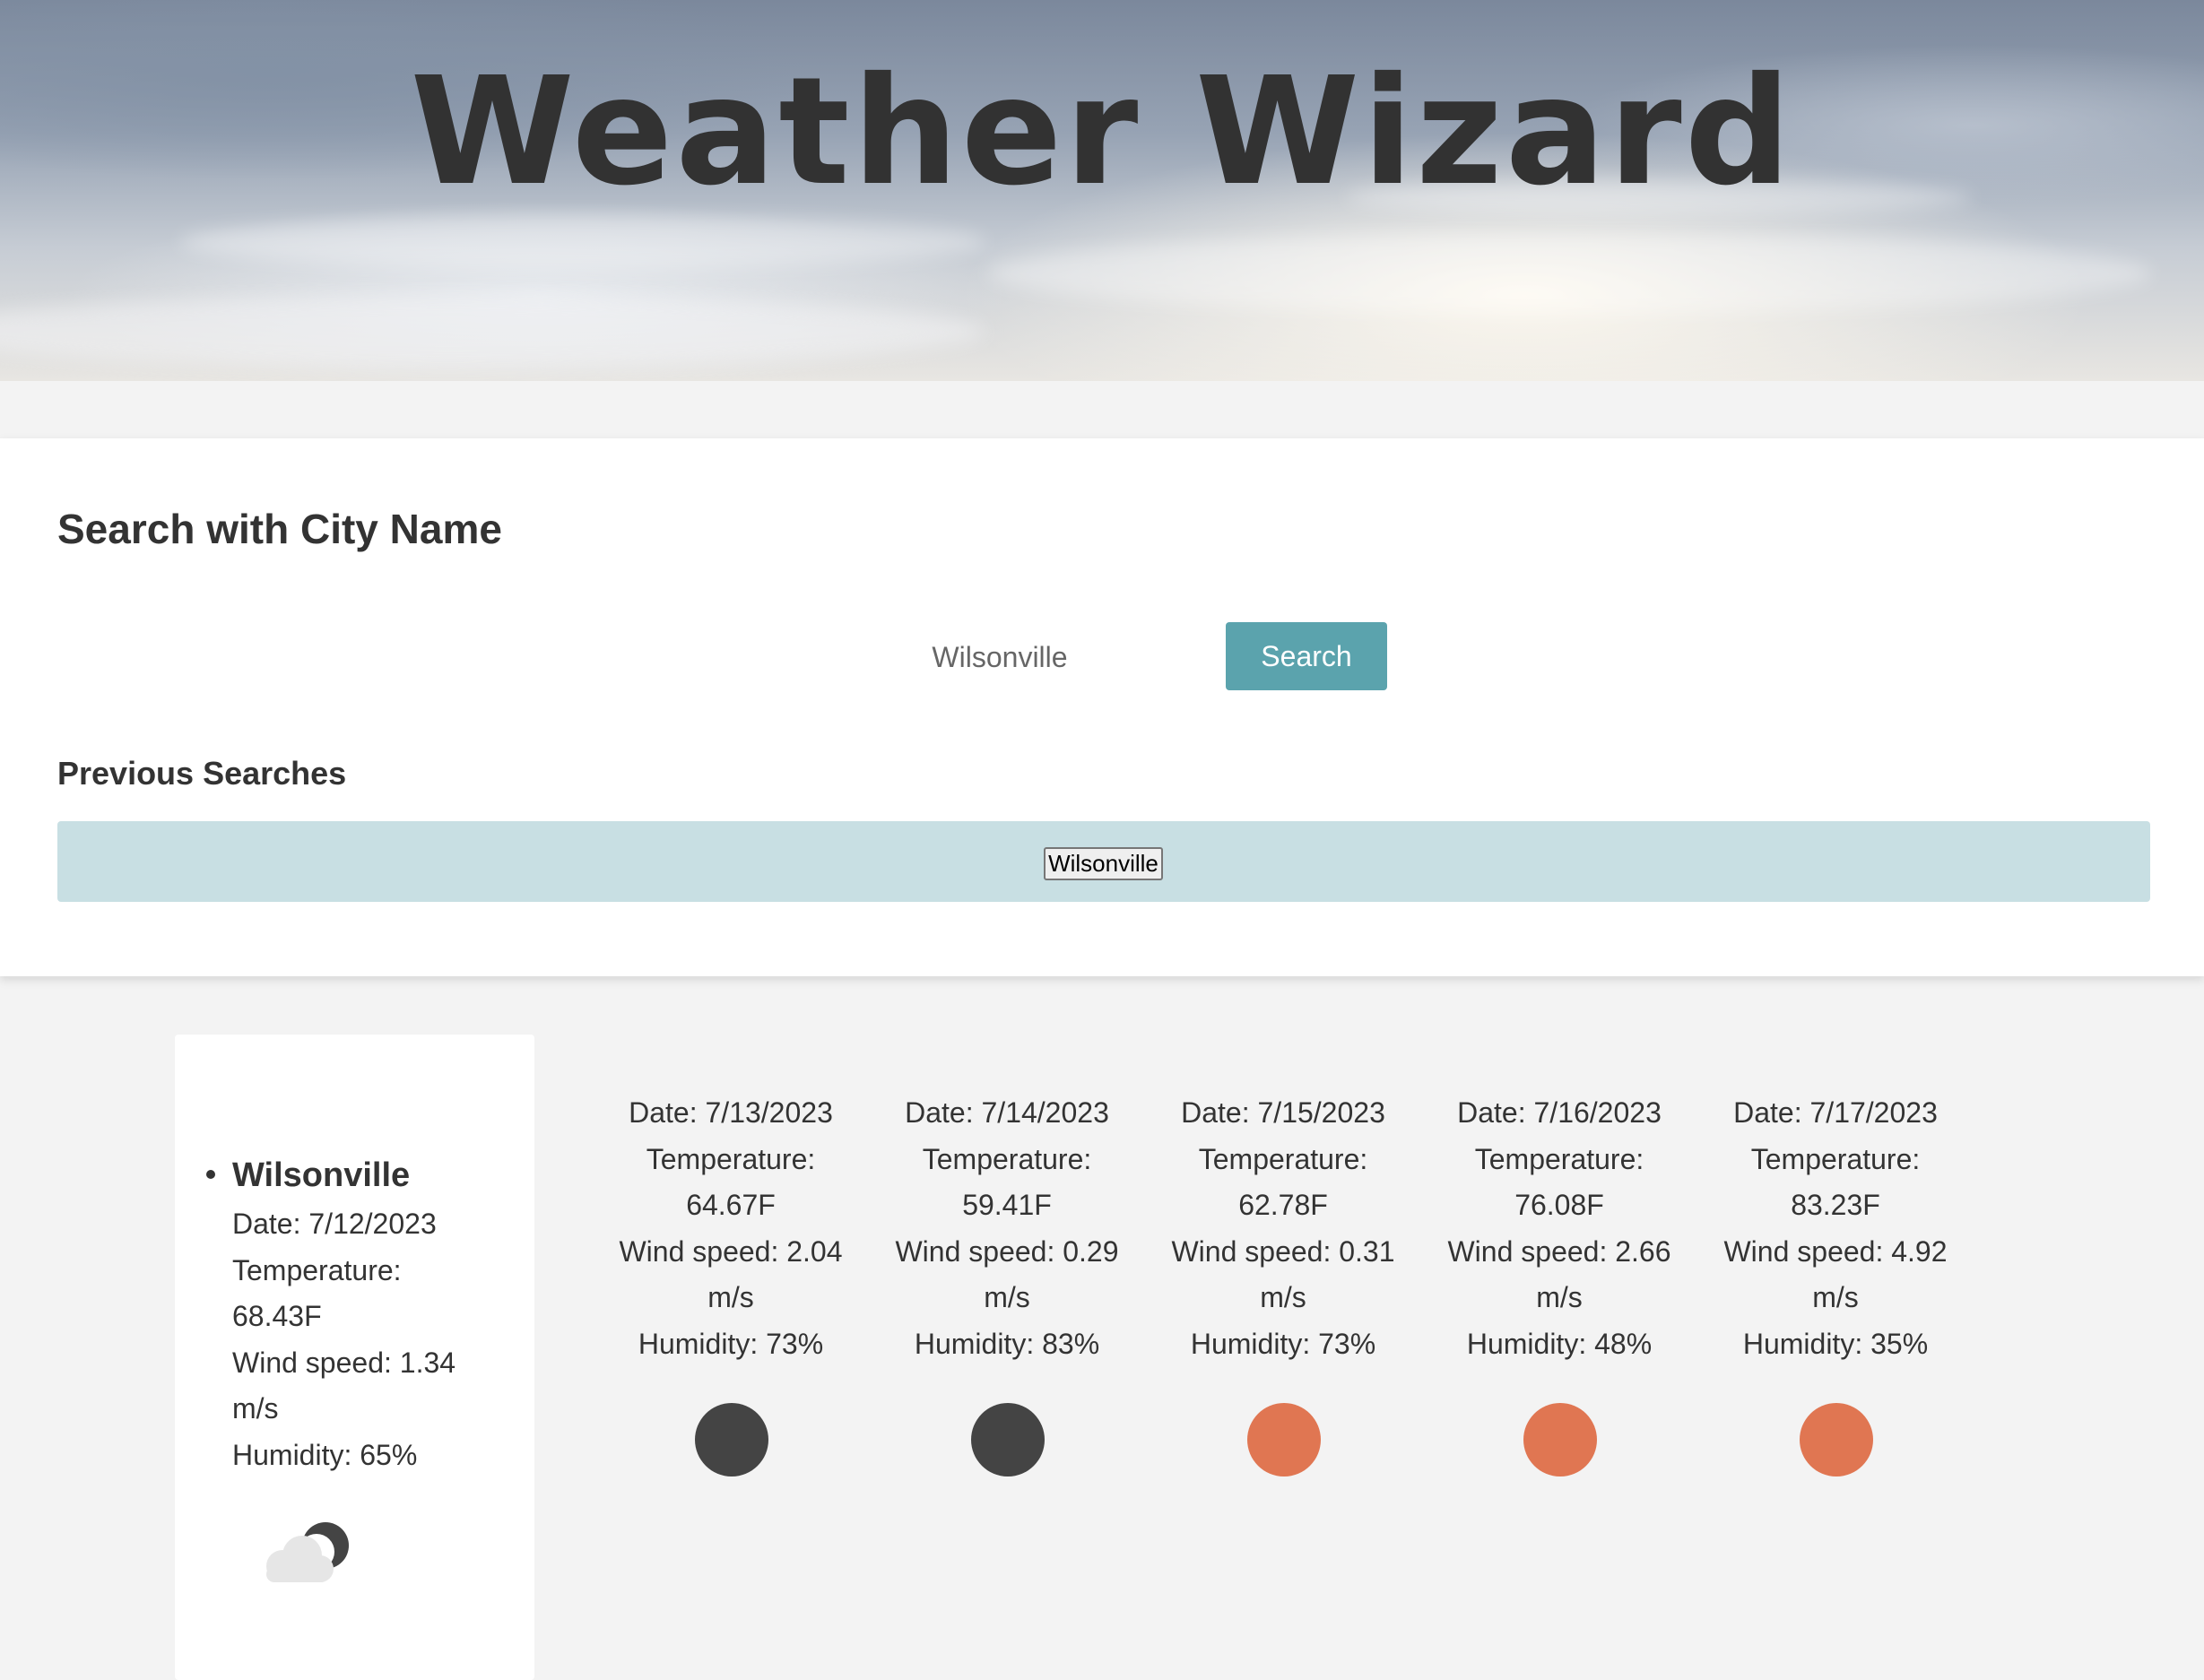 The width and height of the screenshot is (2204, 1680). Describe the element at coordinates (1007, 1205) in the screenshot. I see `forecast-temperature-value: 59.41F` at that location.